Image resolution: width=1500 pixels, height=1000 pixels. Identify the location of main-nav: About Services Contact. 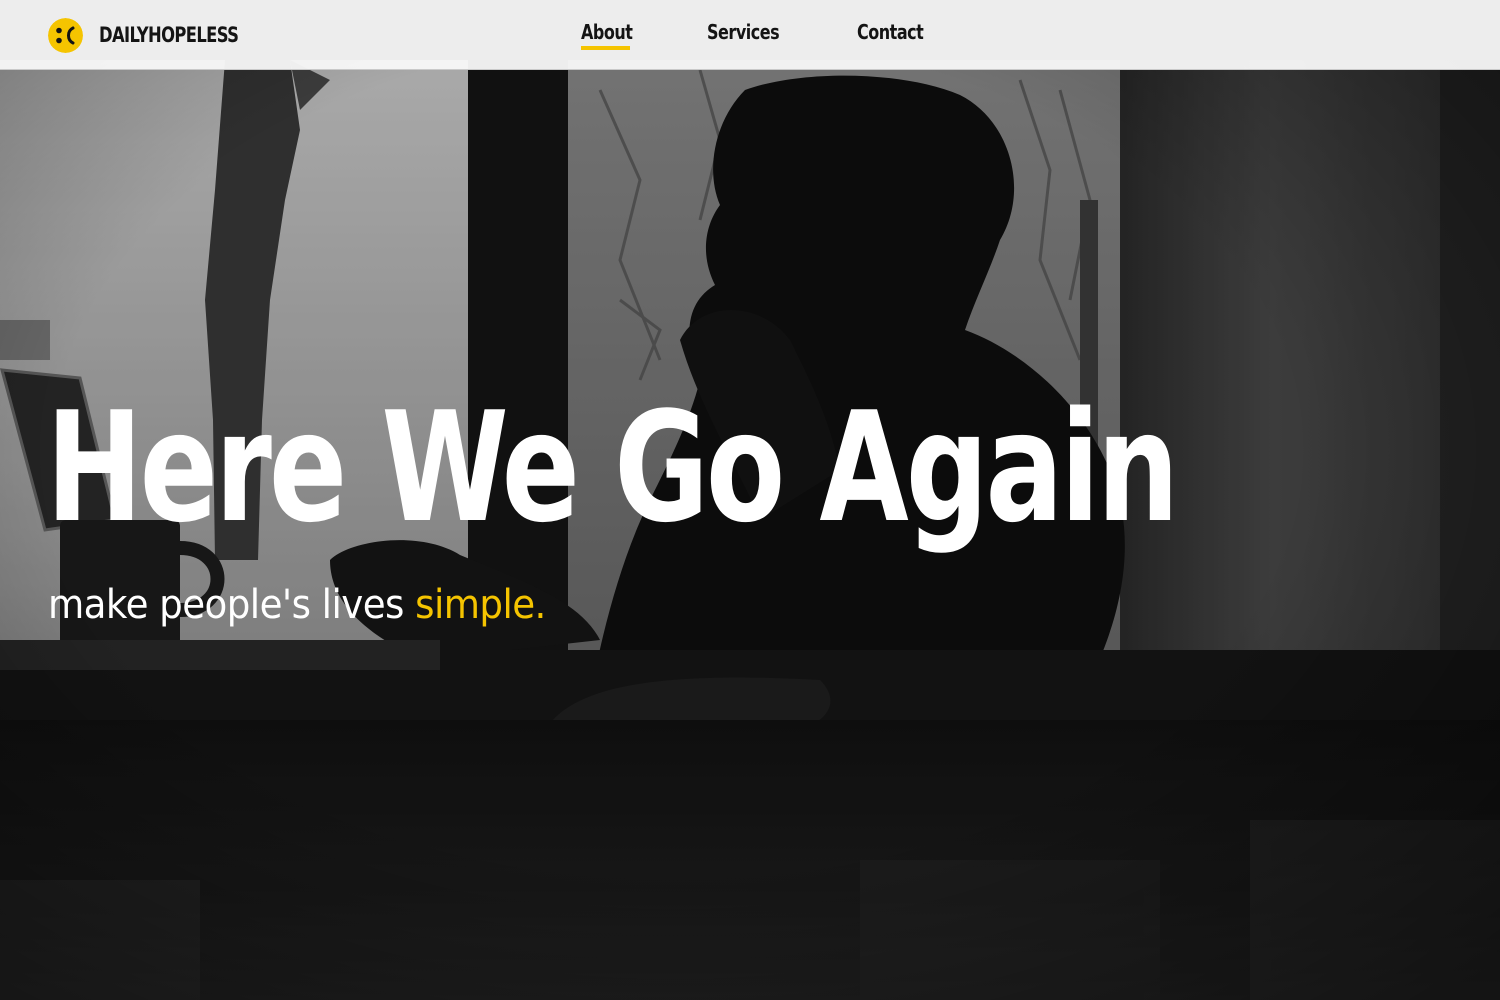
(750, 35).